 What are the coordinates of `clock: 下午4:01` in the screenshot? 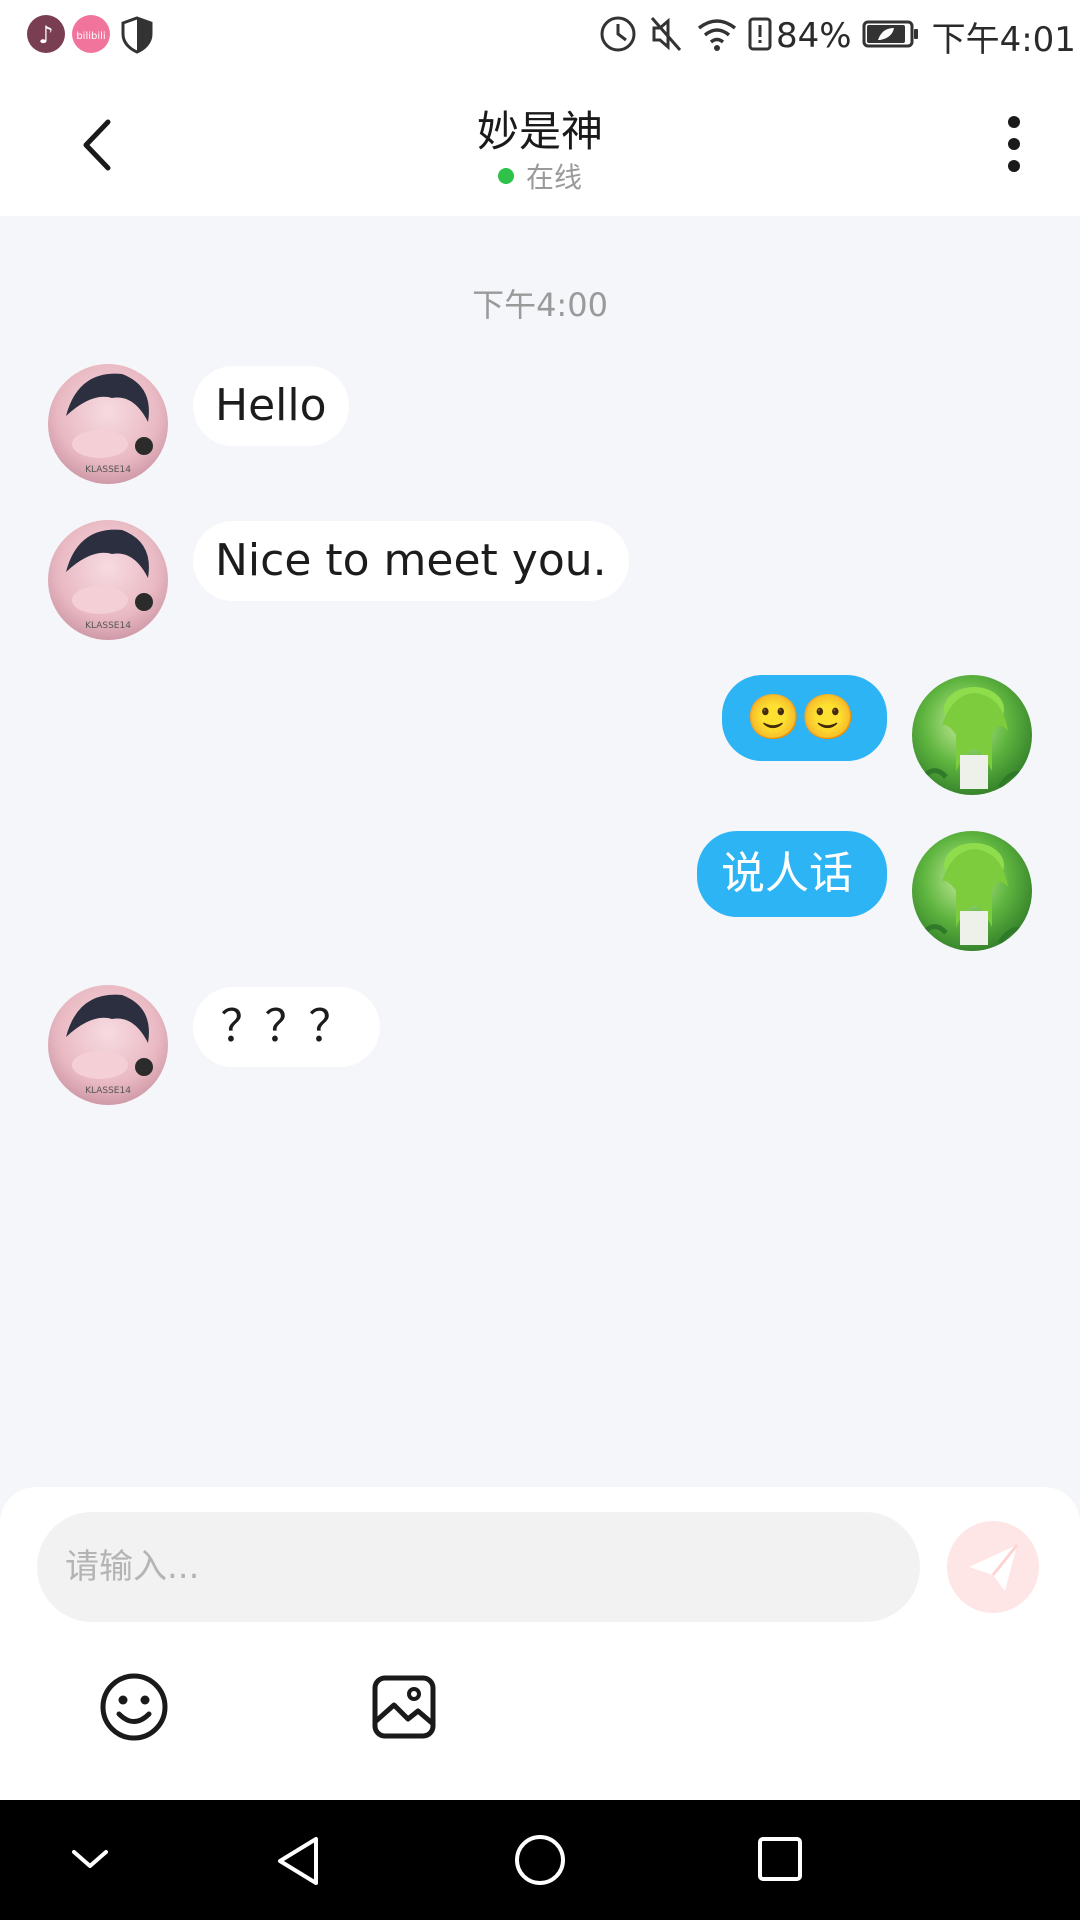 It's located at (1003, 39).